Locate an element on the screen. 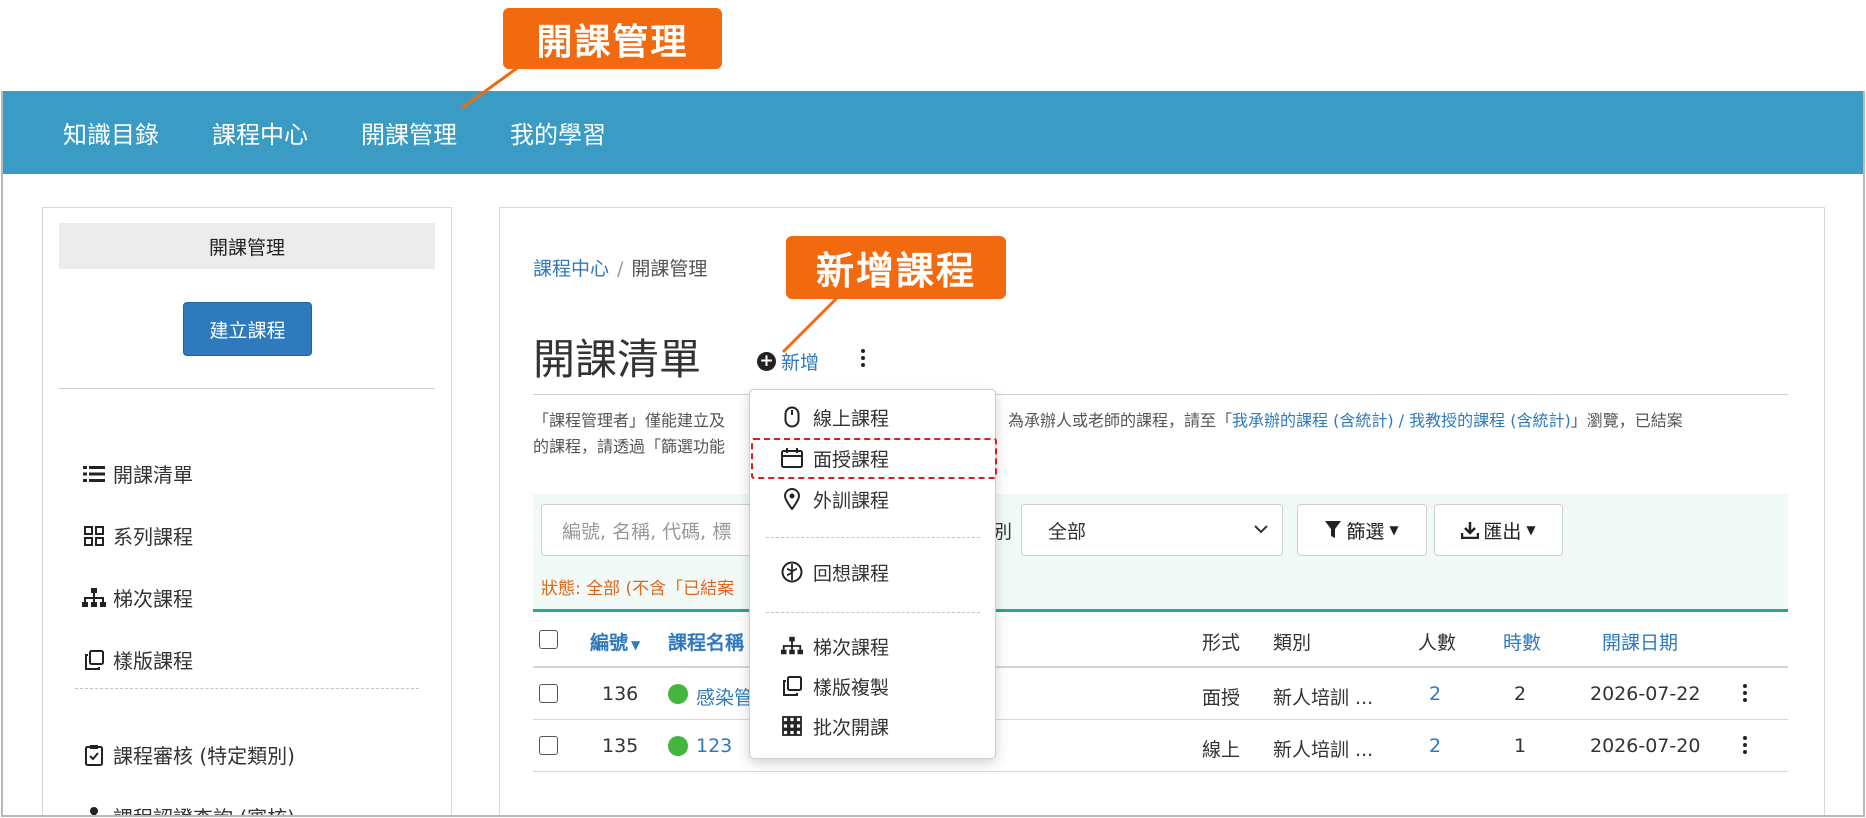 The width and height of the screenshot is (1866, 818). menu-item-external-course: 外訓課程 is located at coordinates (872, 499).